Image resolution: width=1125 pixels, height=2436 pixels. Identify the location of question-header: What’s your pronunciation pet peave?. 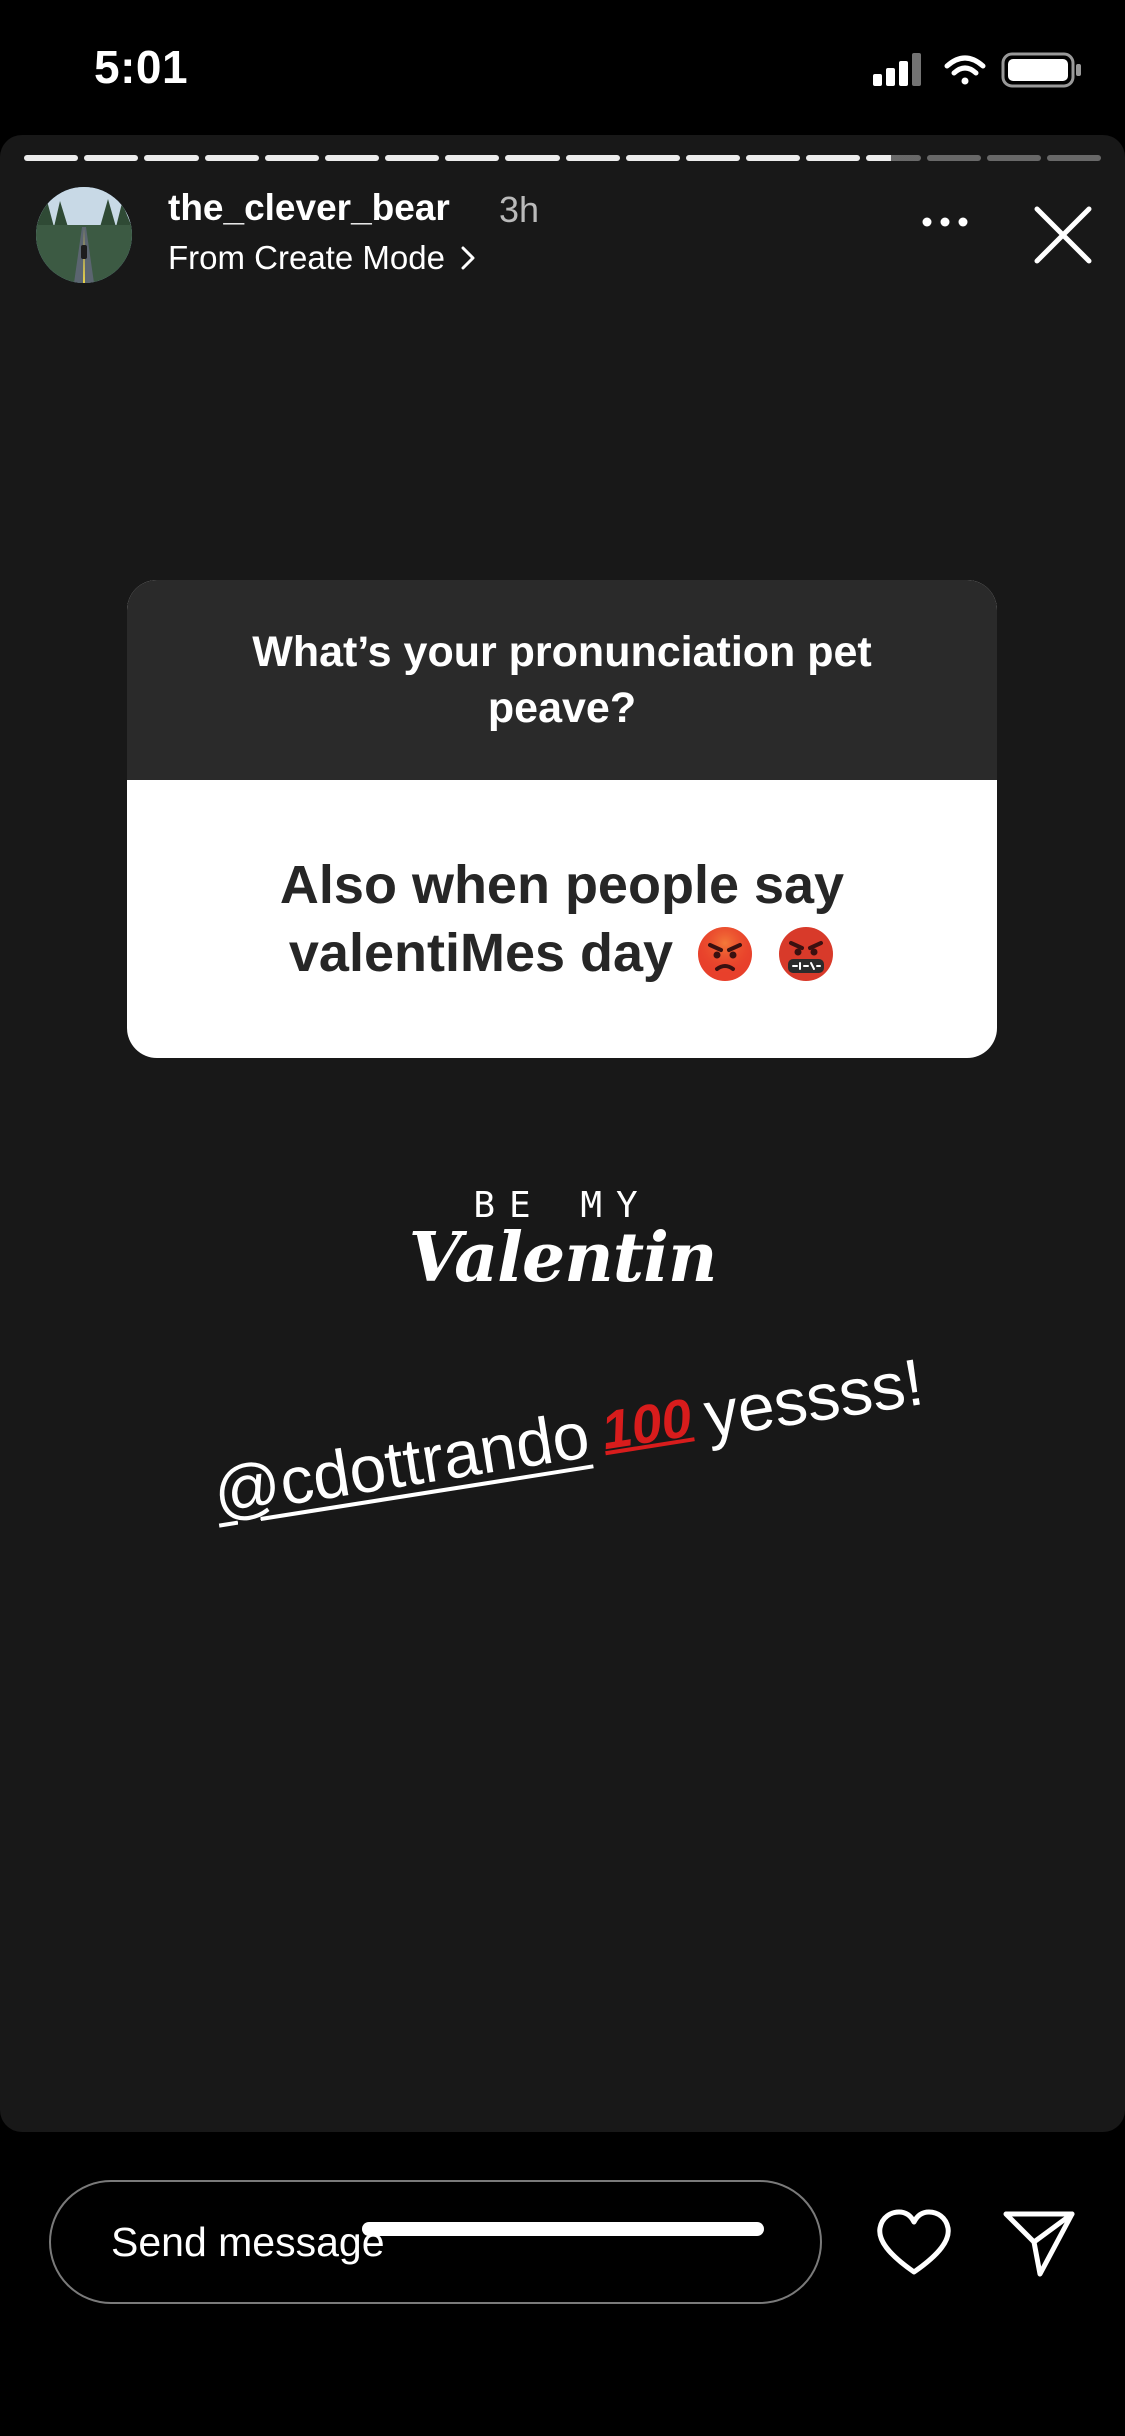
(562, 680).